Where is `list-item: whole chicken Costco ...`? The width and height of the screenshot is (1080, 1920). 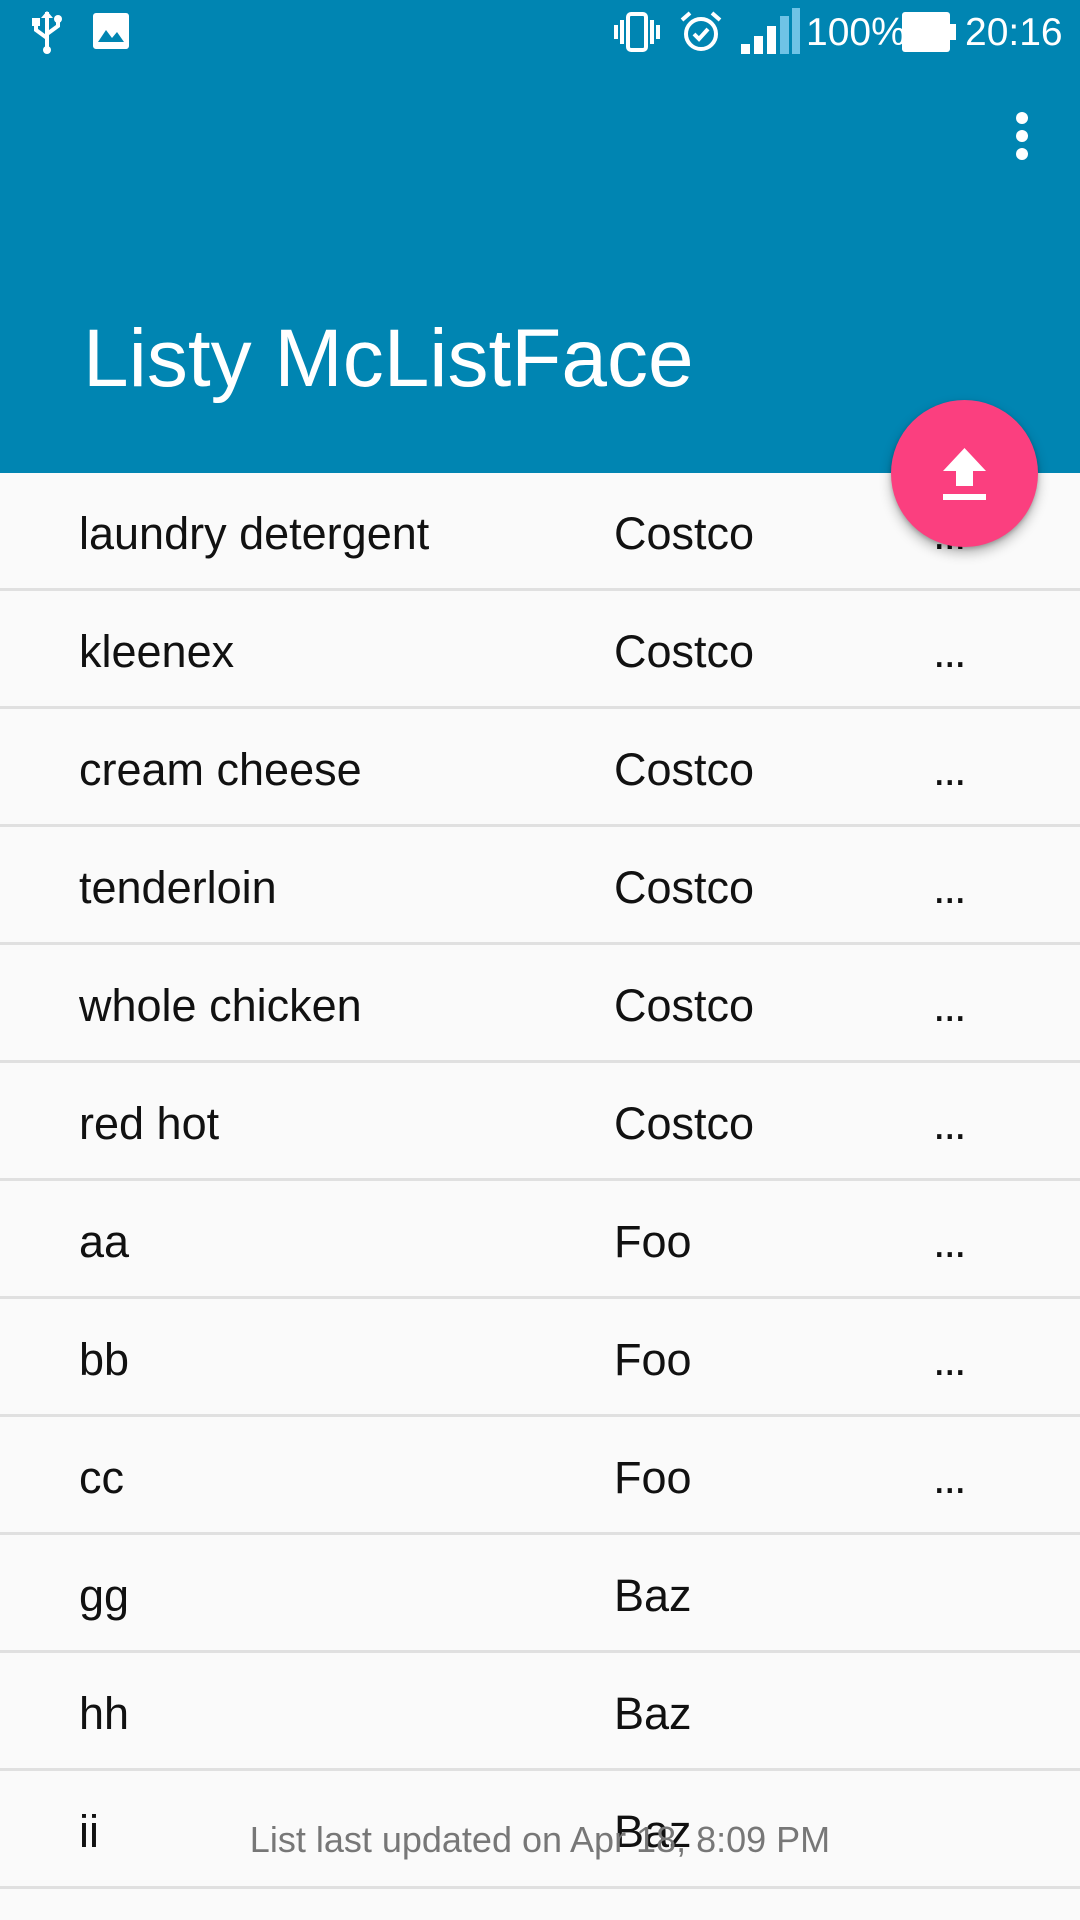 list-item: whole chicken Costco ... is located at coordinates (540, 1004).